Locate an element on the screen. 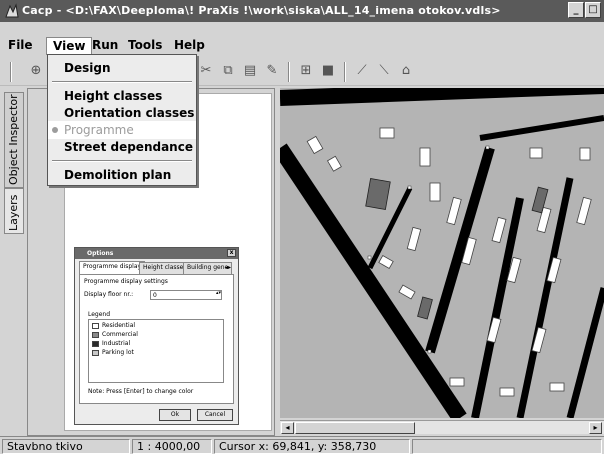  settings-section-label: Programme display settings is located at coordinates (126, 281).